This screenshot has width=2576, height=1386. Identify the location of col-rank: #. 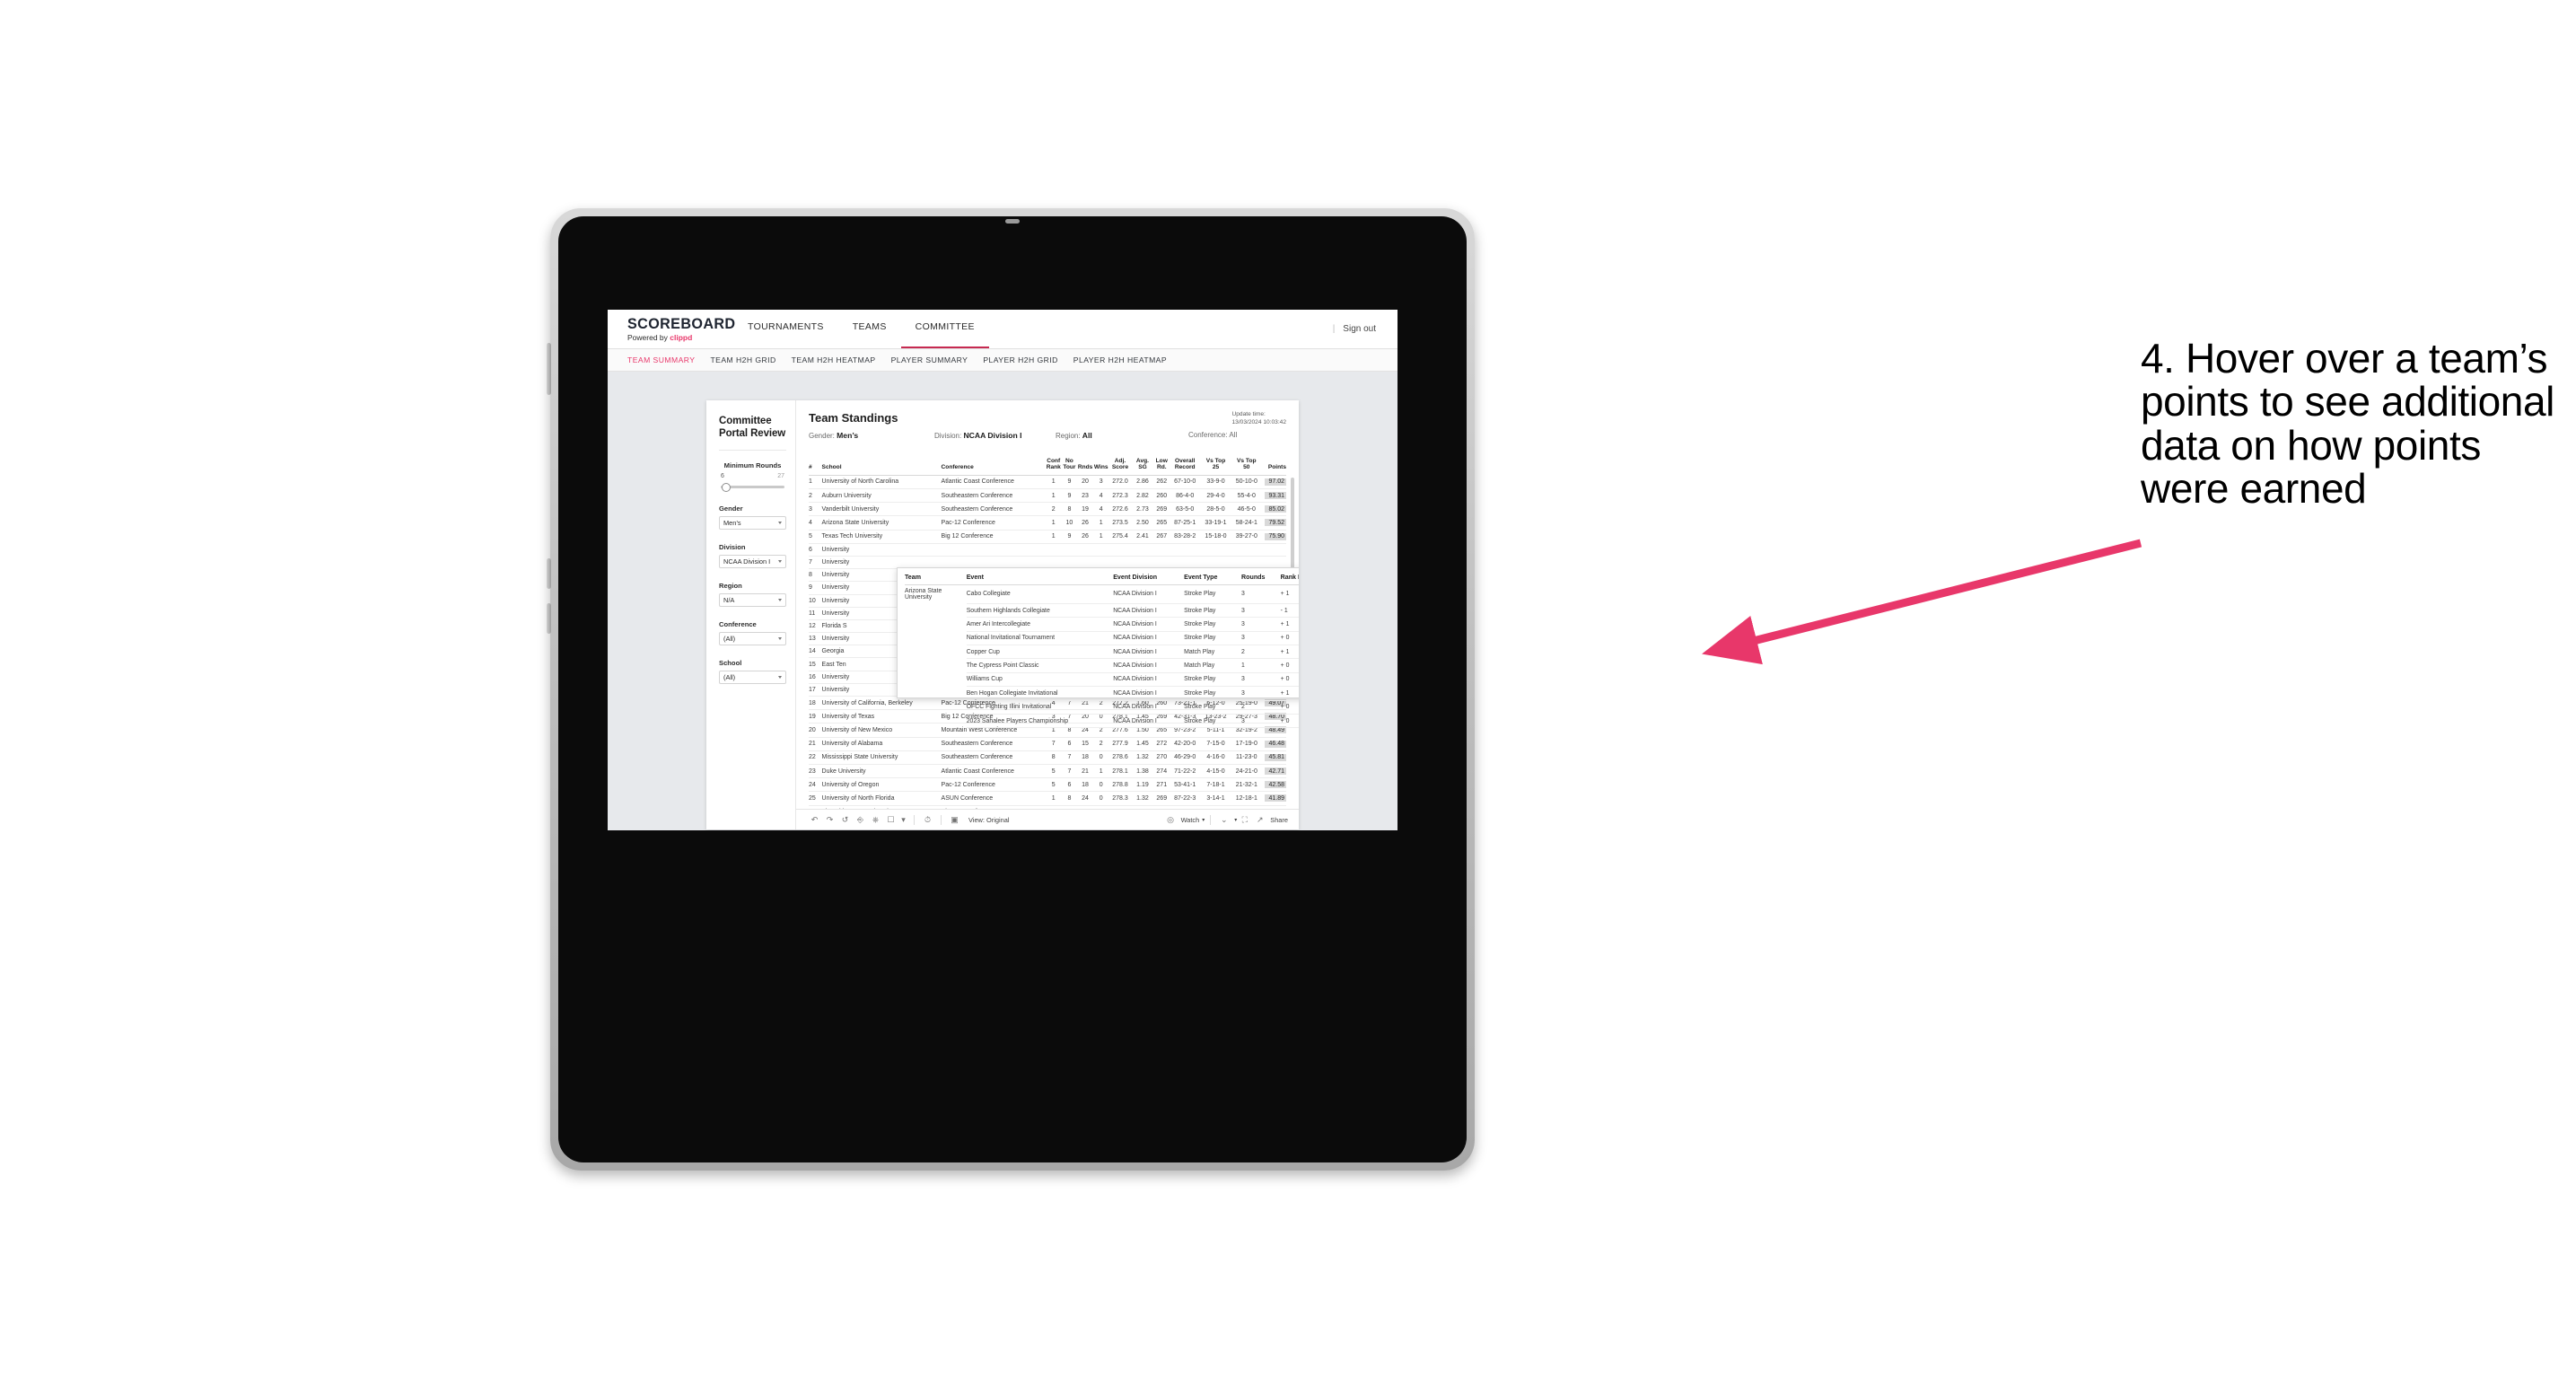
(815, 467).